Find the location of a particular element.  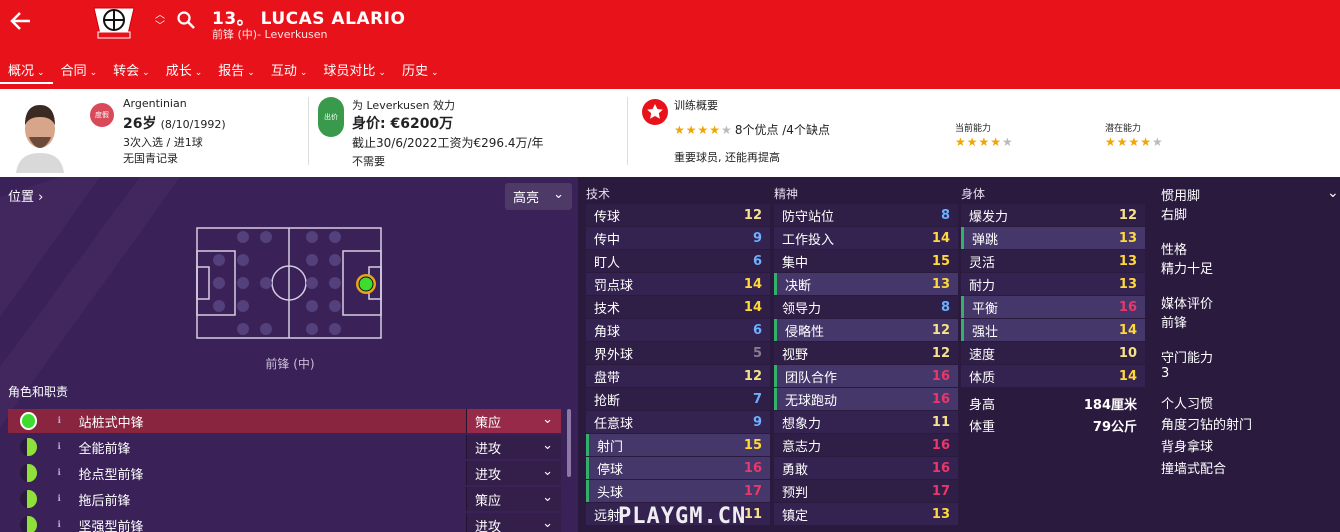

role-row: ℹ 拖后前锋 策应 ⌄ is located at coordinates (284, 499).